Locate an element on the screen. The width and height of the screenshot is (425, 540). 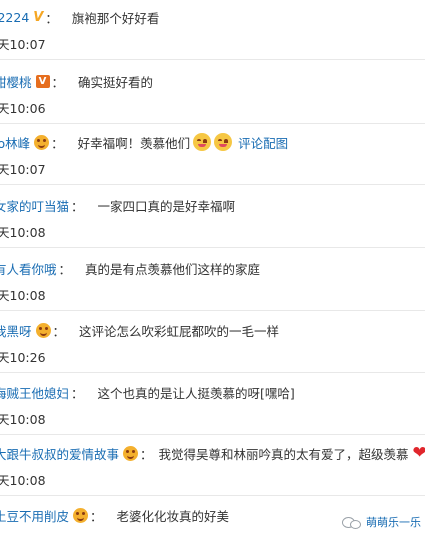
comment-text: 这个也真的是让人挺羡慕的呀[嘿哈] is located at coordinates (196, 393).